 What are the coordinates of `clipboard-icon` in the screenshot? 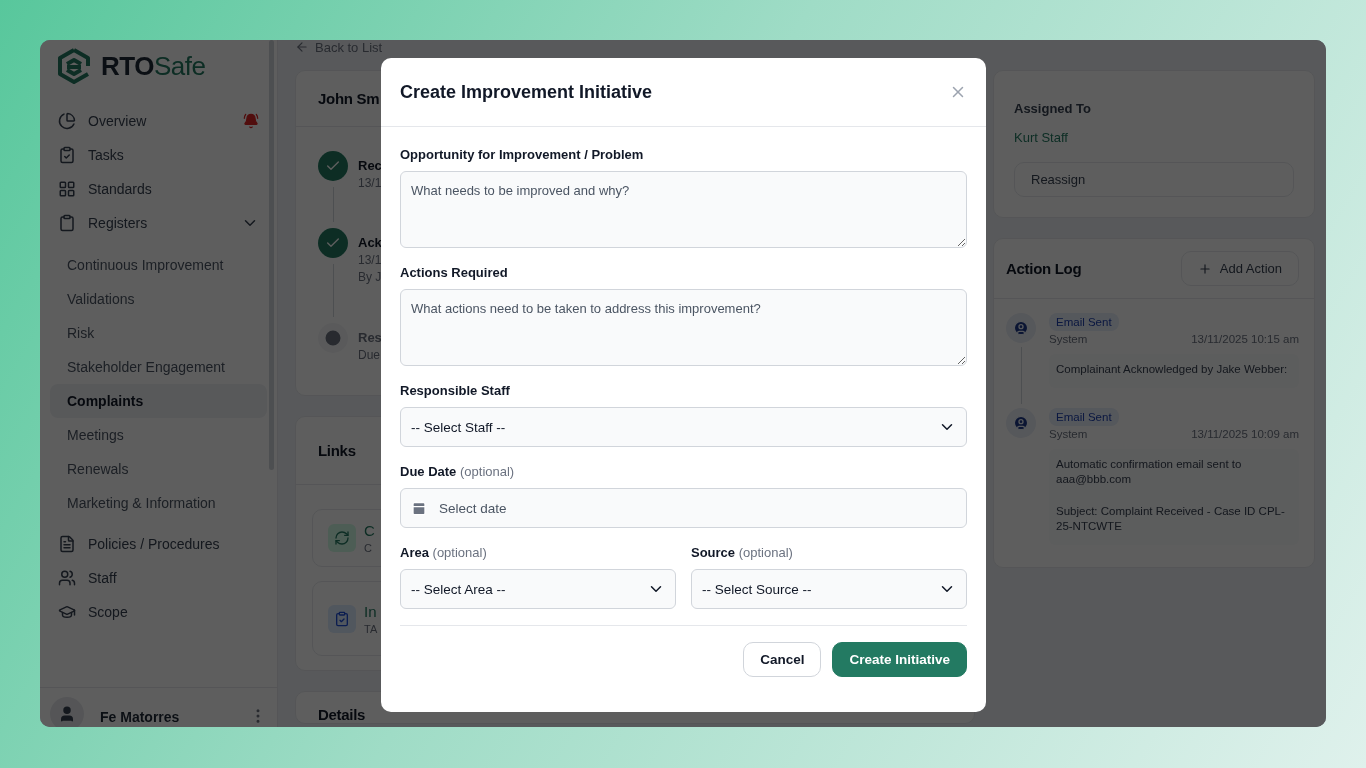 It's located at (67, 223).